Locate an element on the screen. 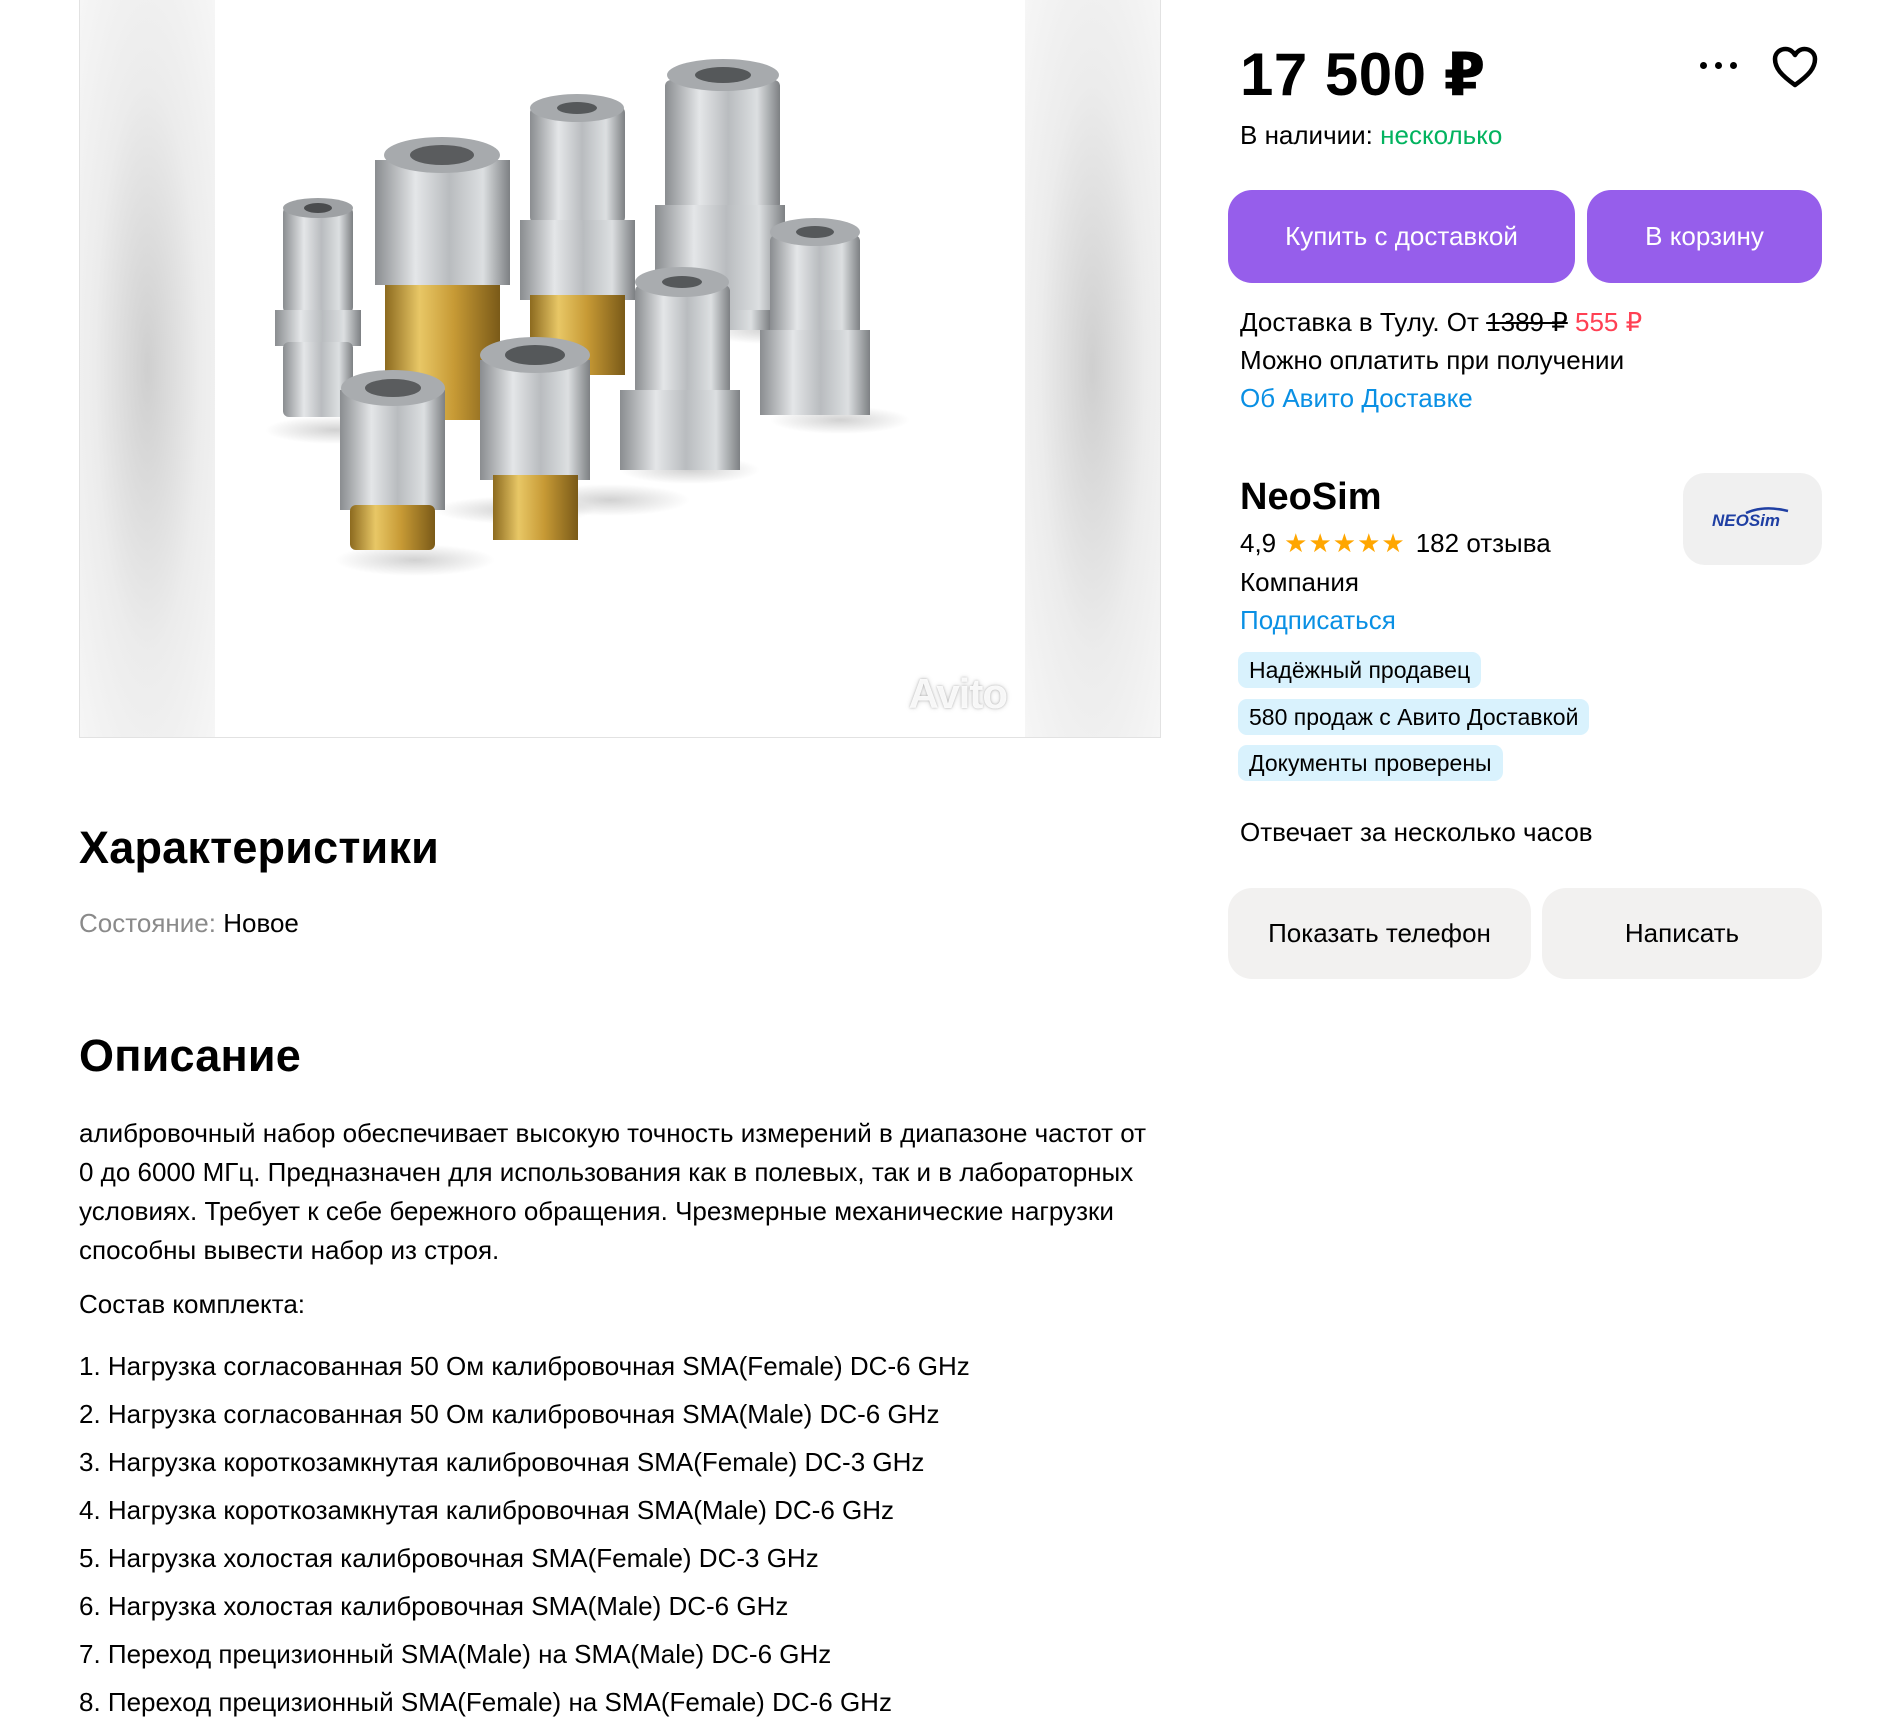 This screenshot has width=1883, height=1729. kit-title: Состав комплекта: is located at coordinates (192, 1304).